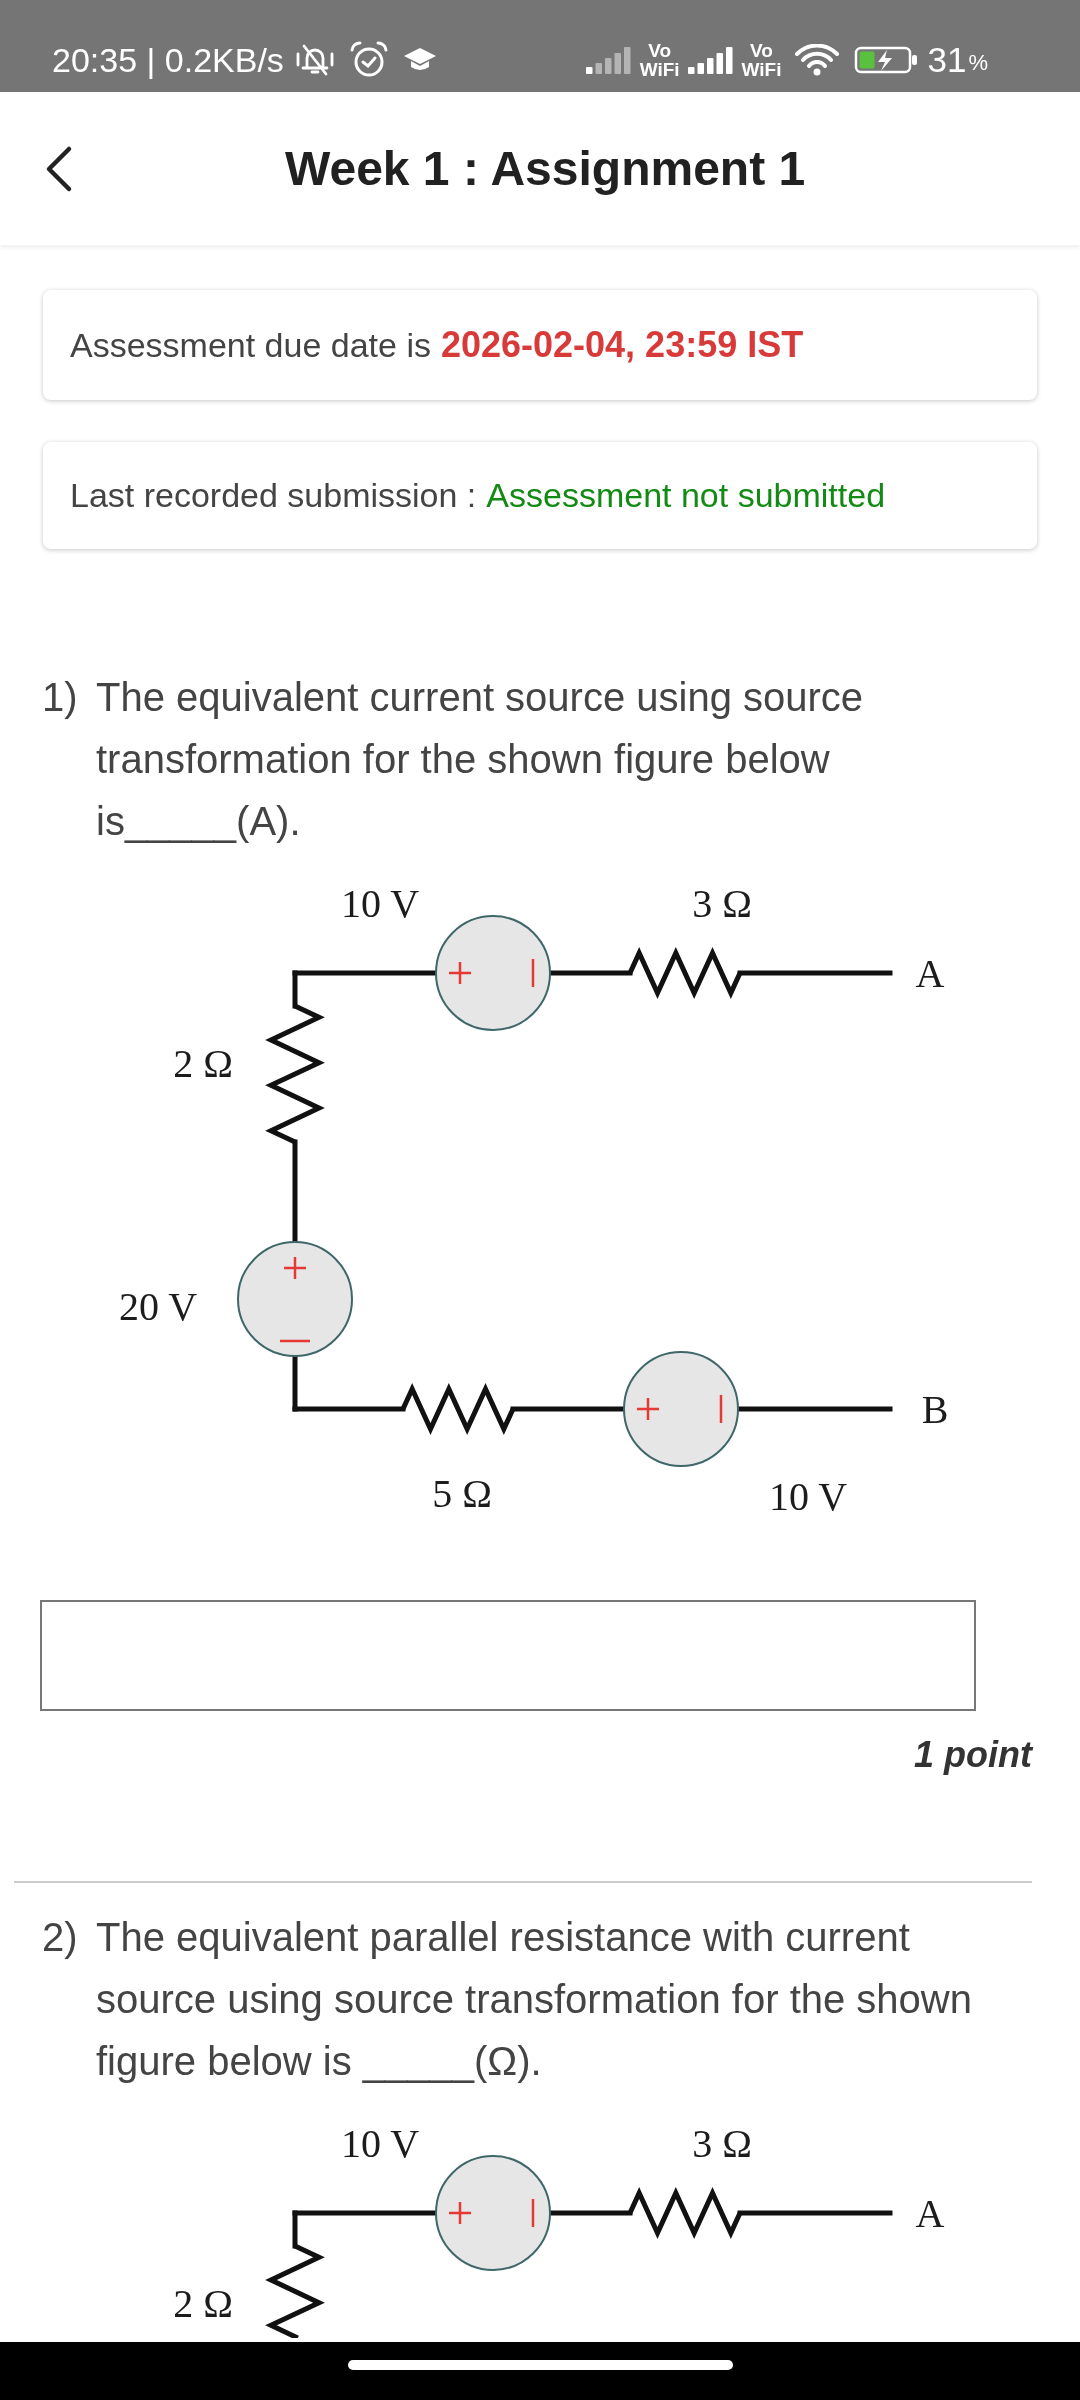  What do you see at coordinates (60, 1937) in the screenshot?
I see `question-number: 2)` at bounding box center [60, 1937].